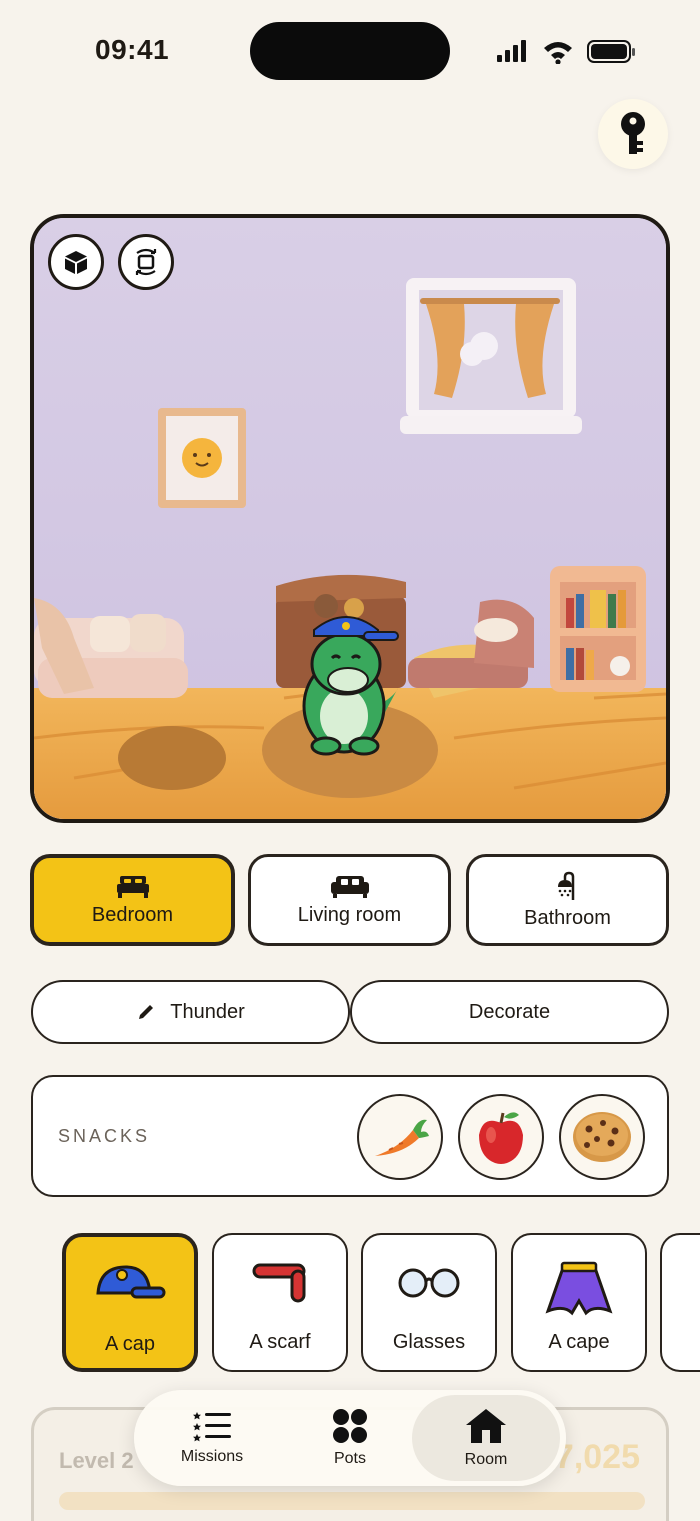 This screenshot has width=700, height=1521. I want to click on status-bar: 09:41, so click(350, 50).